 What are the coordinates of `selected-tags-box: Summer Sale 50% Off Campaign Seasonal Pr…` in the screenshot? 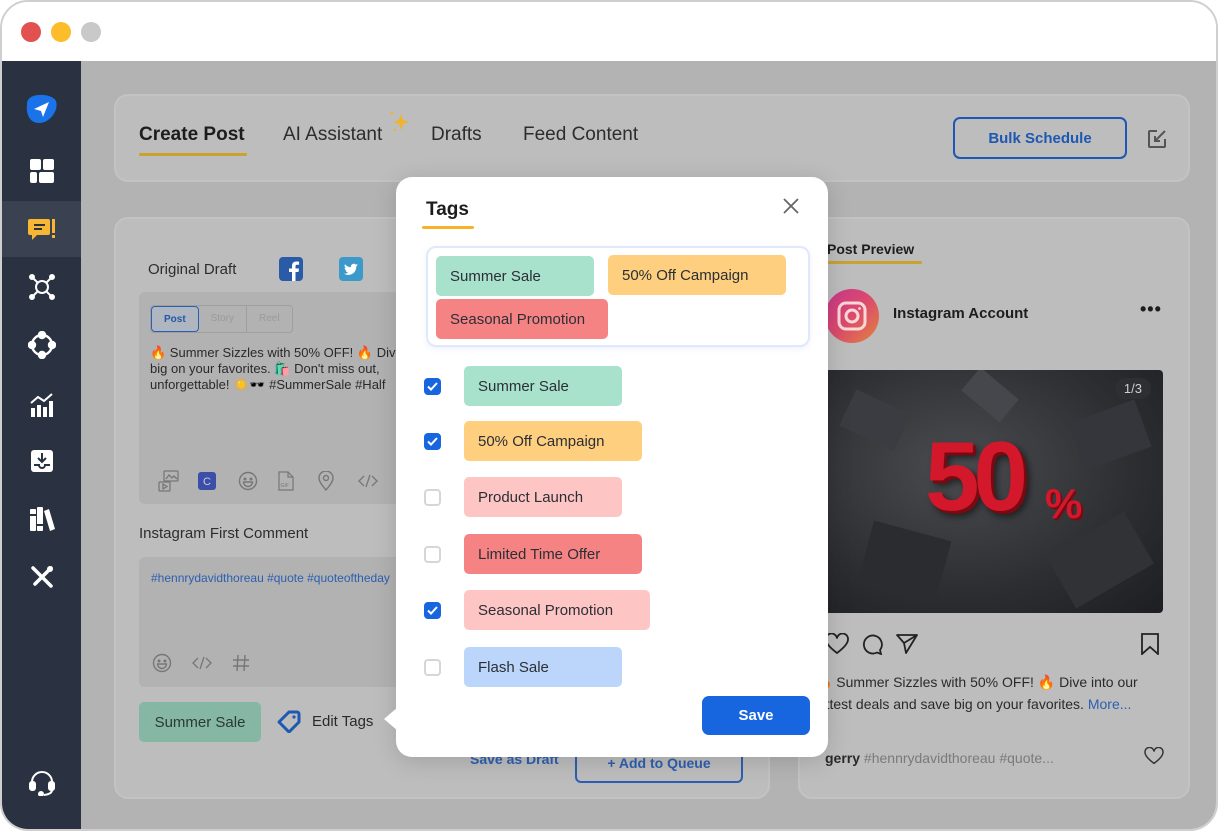 It's located at (618, 296).